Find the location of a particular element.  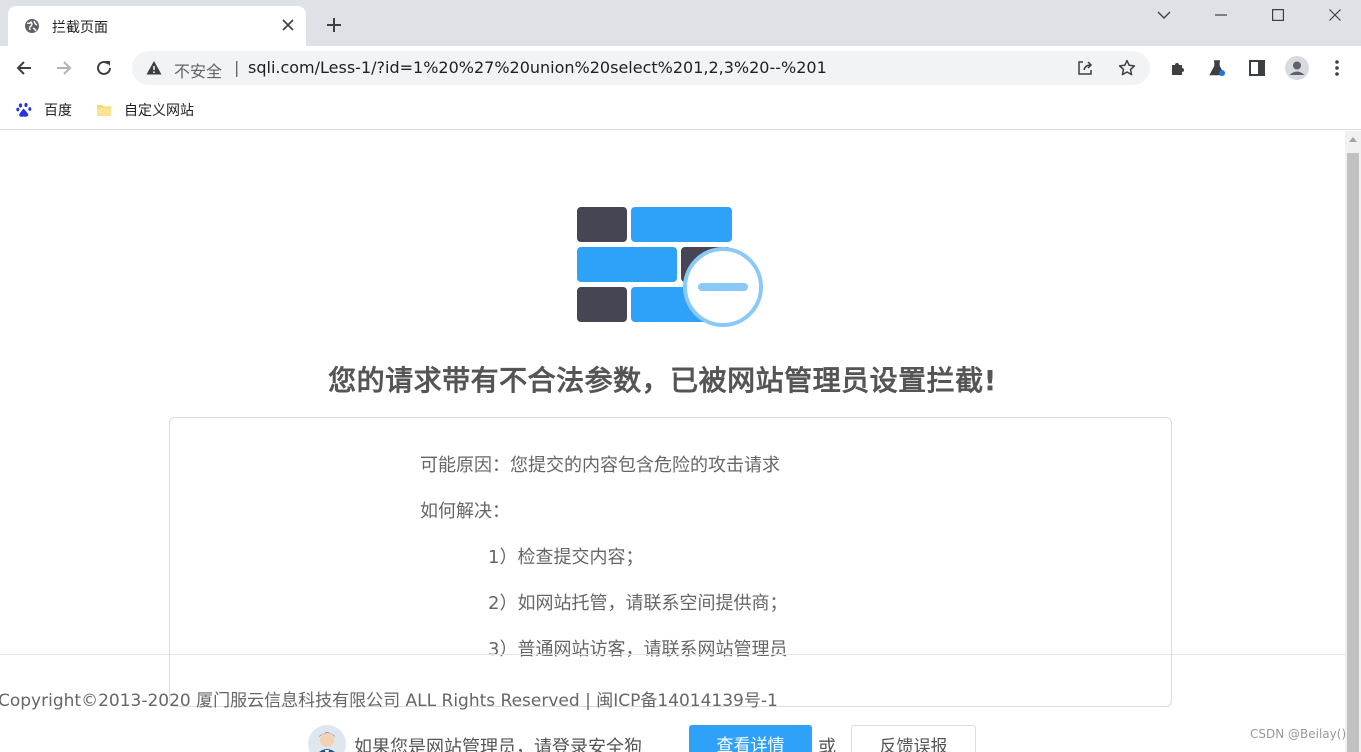

footer-divider is located at coordinates (672, 654).